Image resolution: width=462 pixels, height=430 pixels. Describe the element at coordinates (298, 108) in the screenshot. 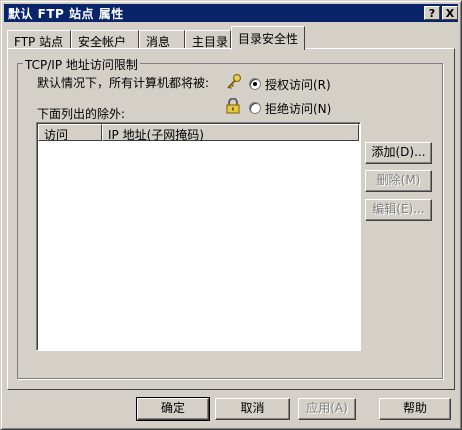

I see `deny-access-label: 拒绝访问(N)` at that location.